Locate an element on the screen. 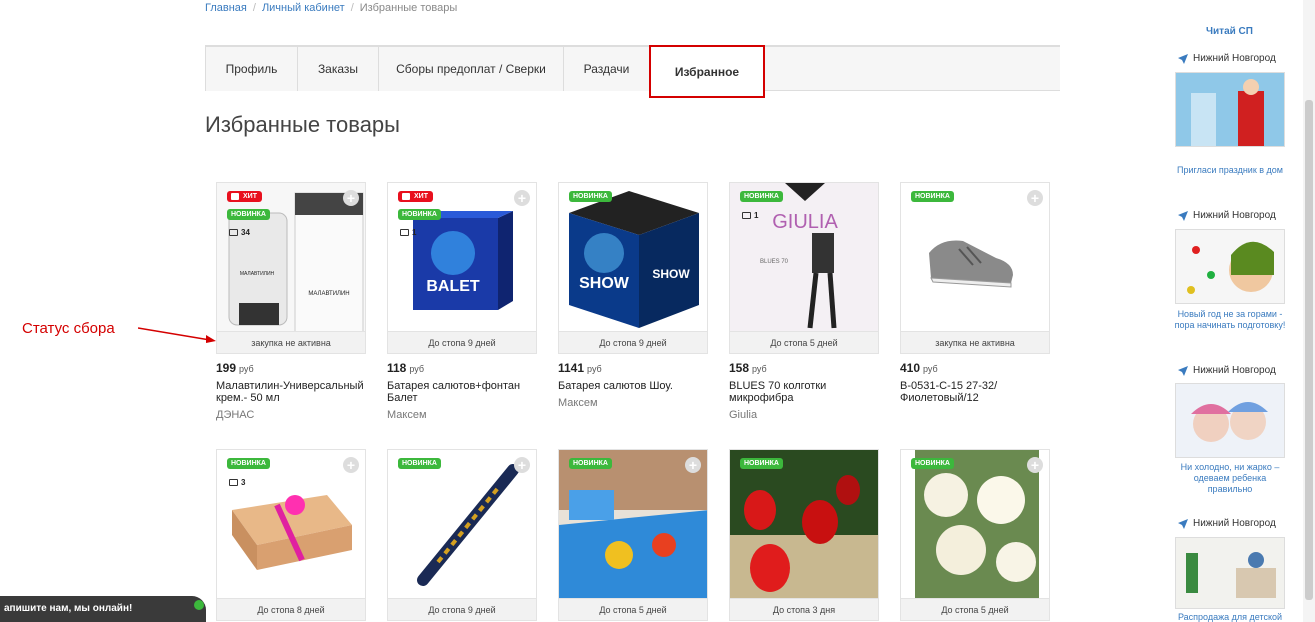 This screenshot has height=622, width=1315. svg-text: BALET is located at coordinates (453, 286).